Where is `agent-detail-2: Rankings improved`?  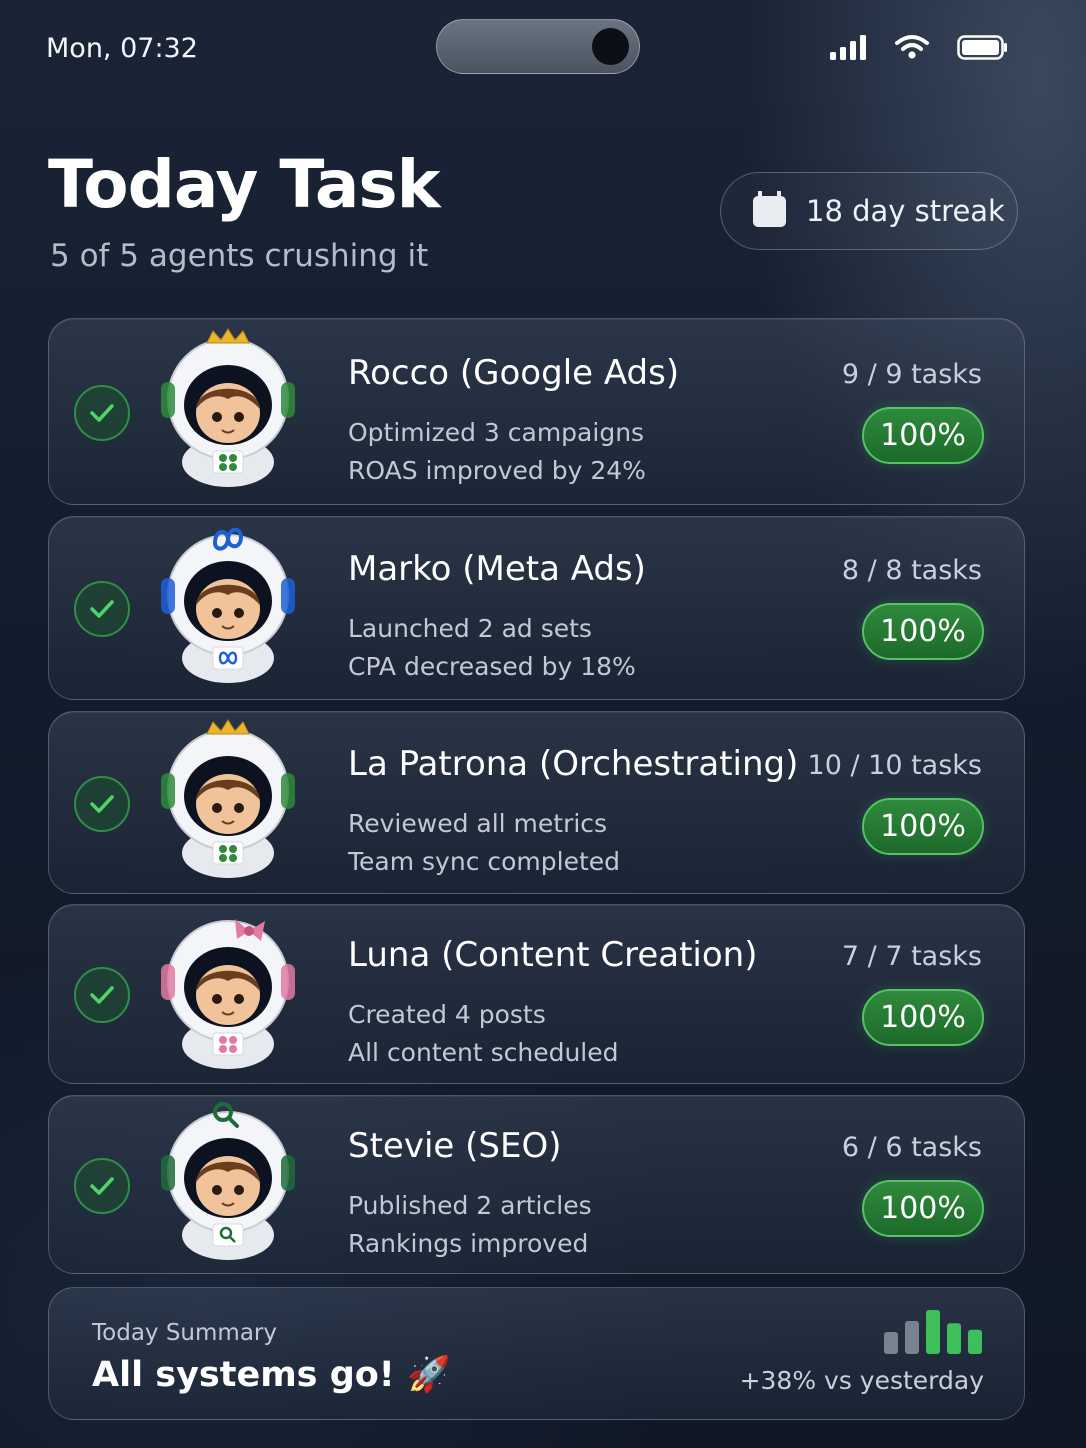 agent-detail-2: Rankings improved is located at coordinates (468, 1243).